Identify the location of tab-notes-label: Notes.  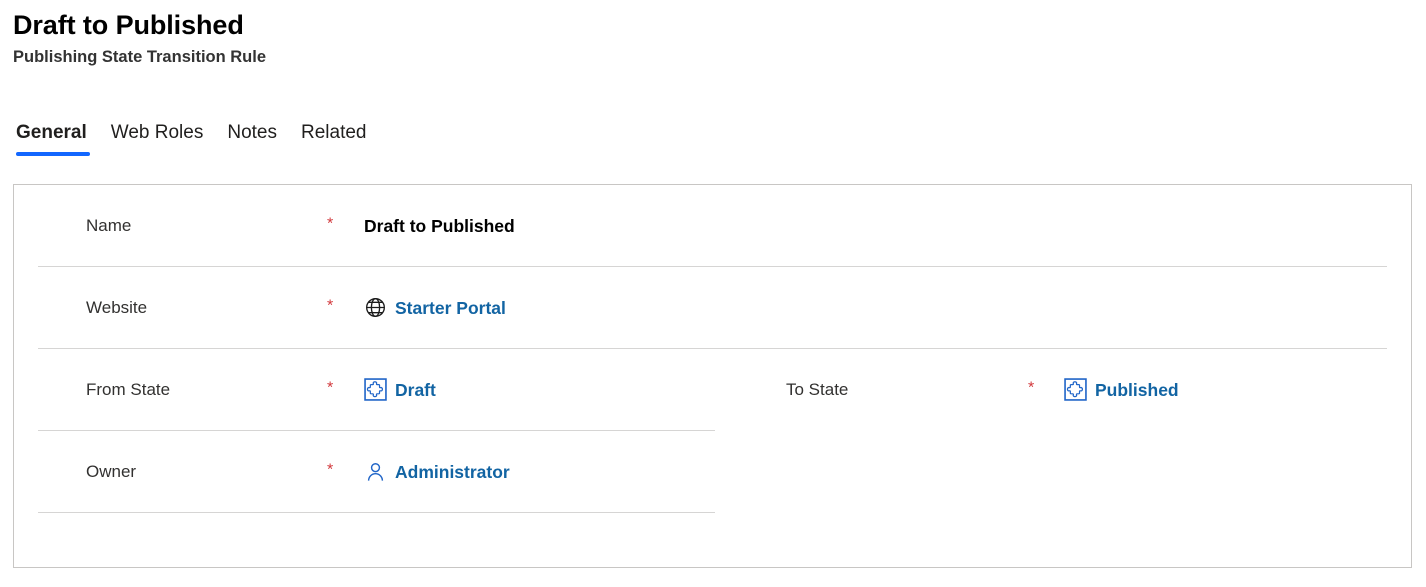
(252, 132).